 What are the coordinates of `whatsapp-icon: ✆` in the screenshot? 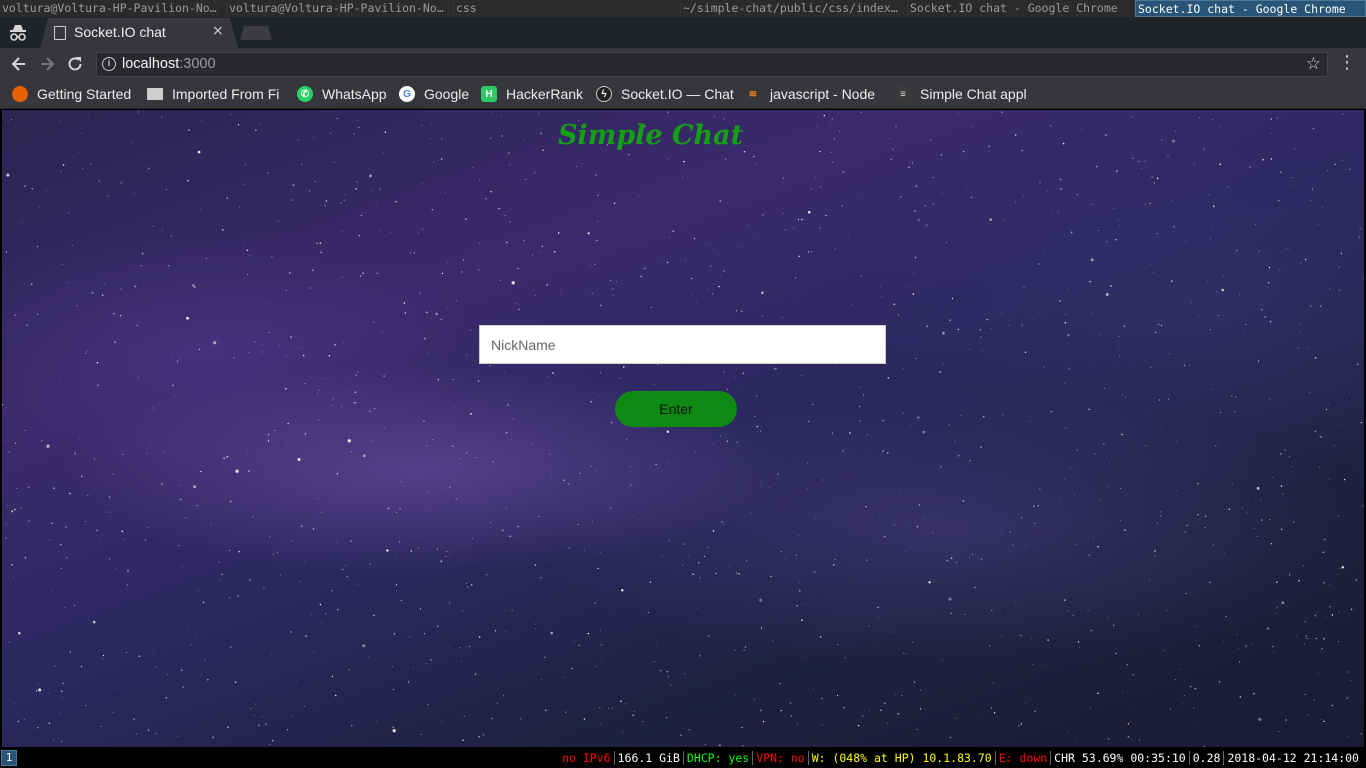 It's located at (305, 94).